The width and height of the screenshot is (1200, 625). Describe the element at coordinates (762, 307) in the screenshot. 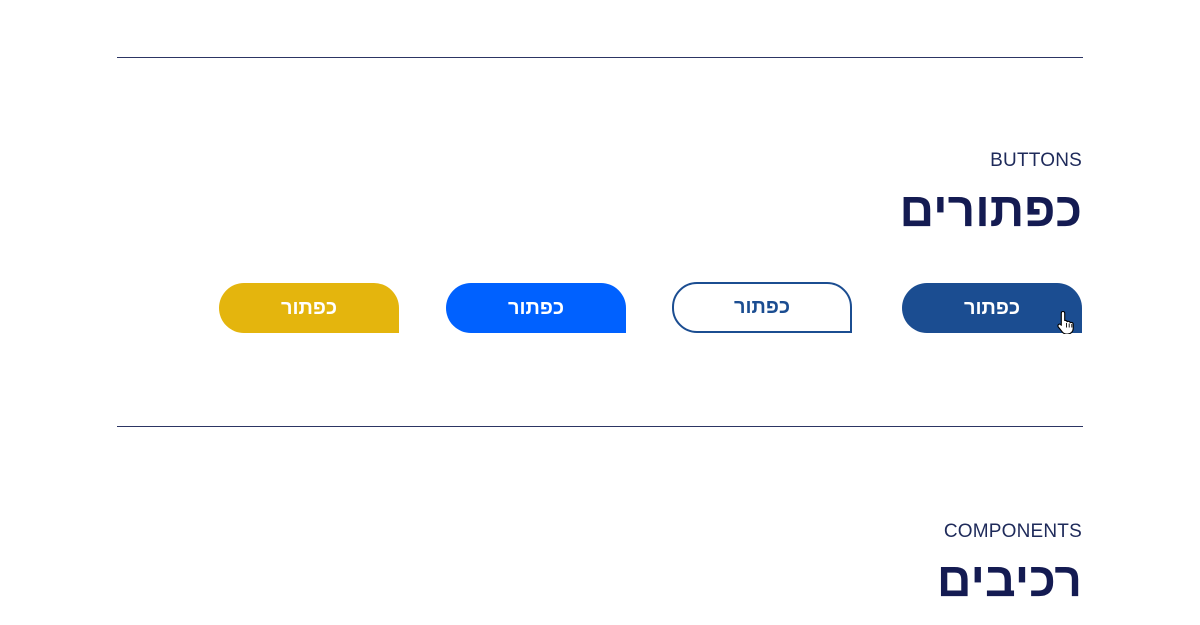

I see `outline-button: כפתור` at that location.